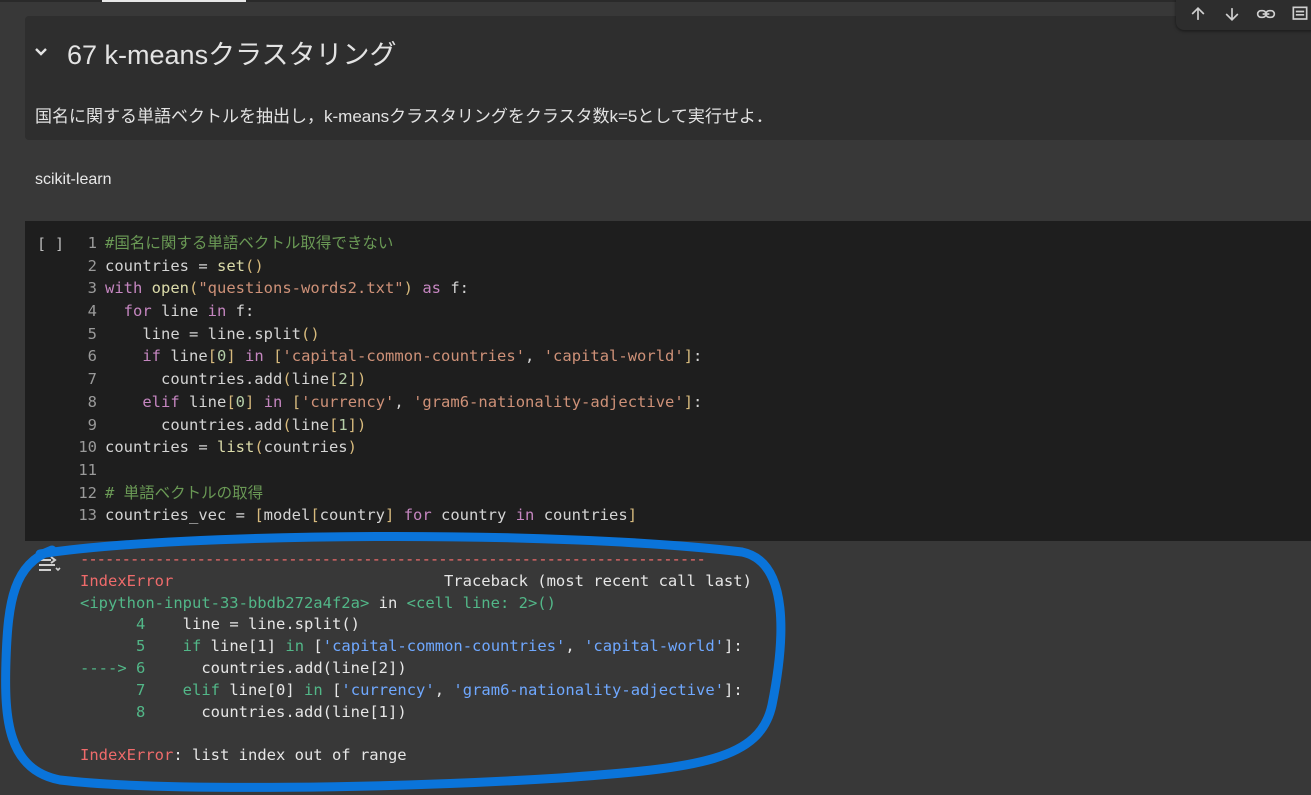 This screenshot has height=795, width=1311. I want to click on arrow-up-icon, so click(1198, 13).